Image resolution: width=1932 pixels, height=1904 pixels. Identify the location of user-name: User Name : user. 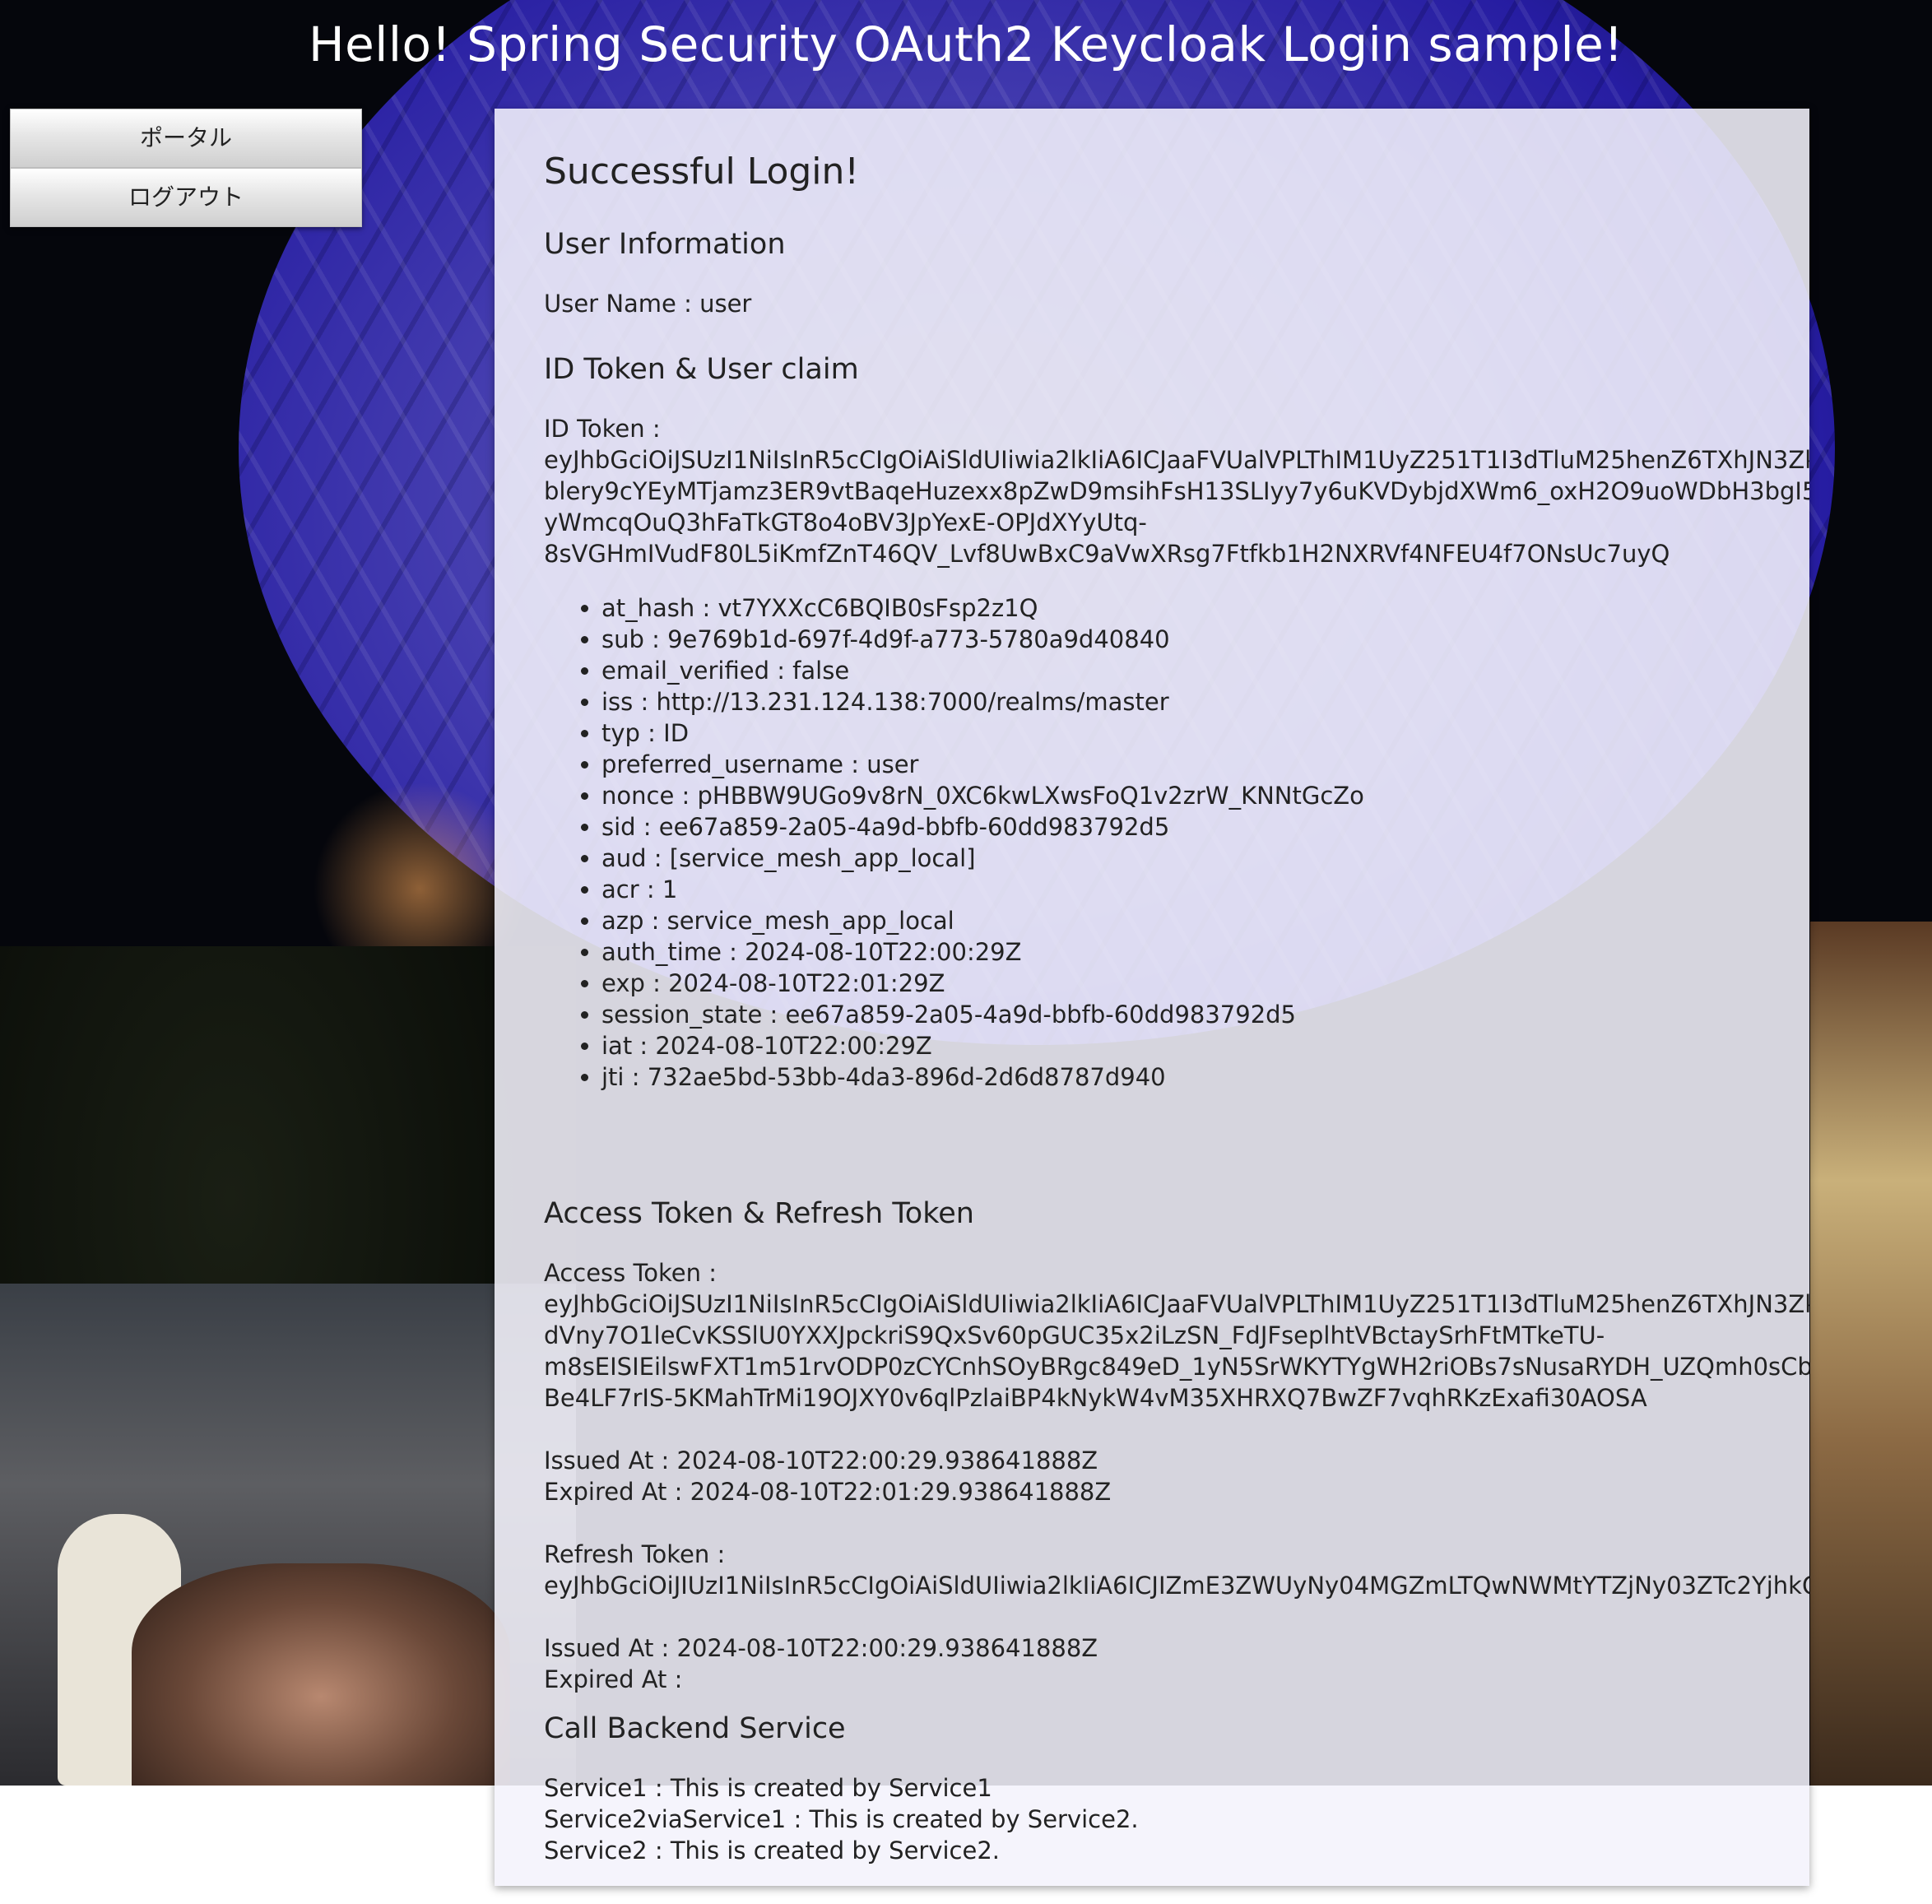
(648, 304).